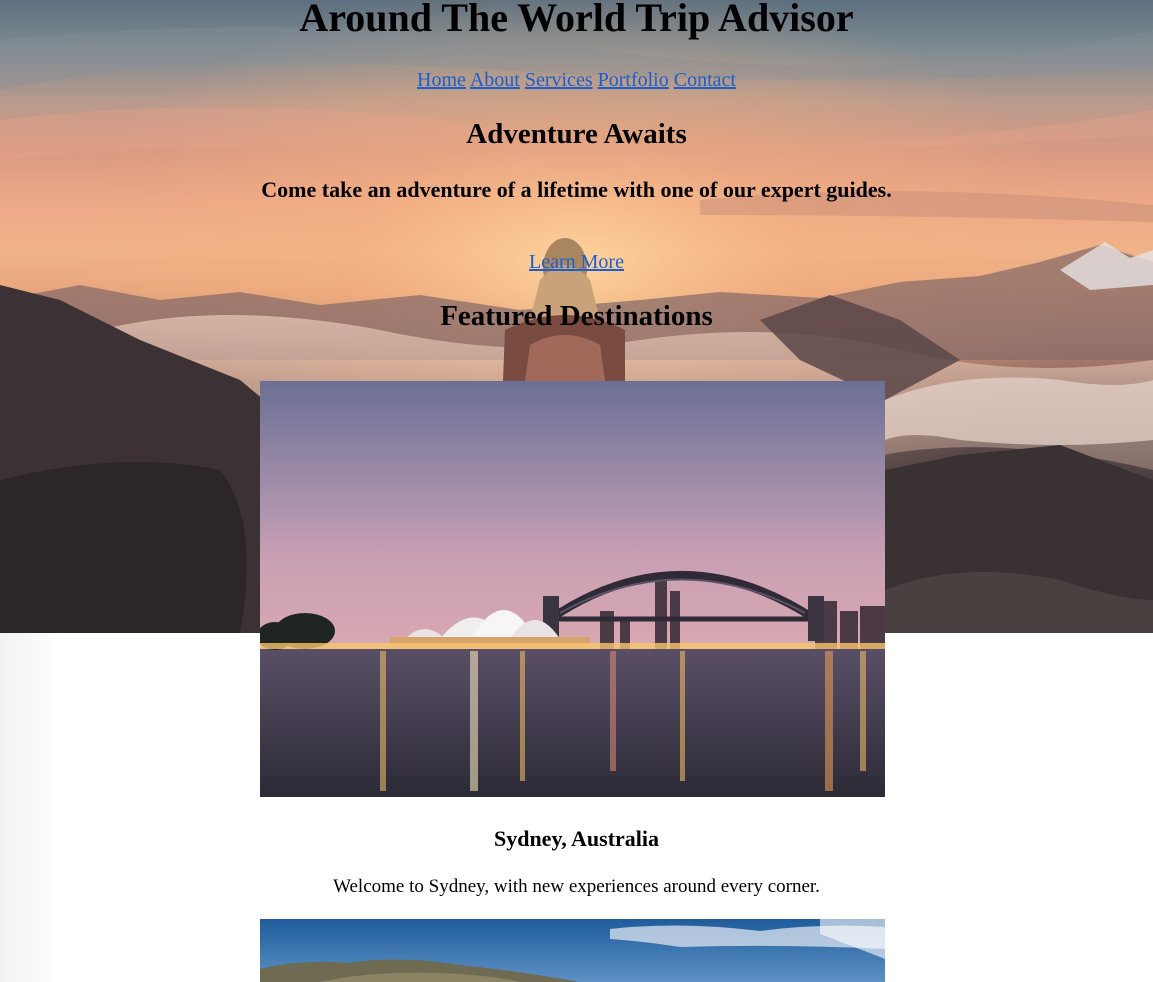  I want to click on nav-link-contact: Contact, so click(705, 80).